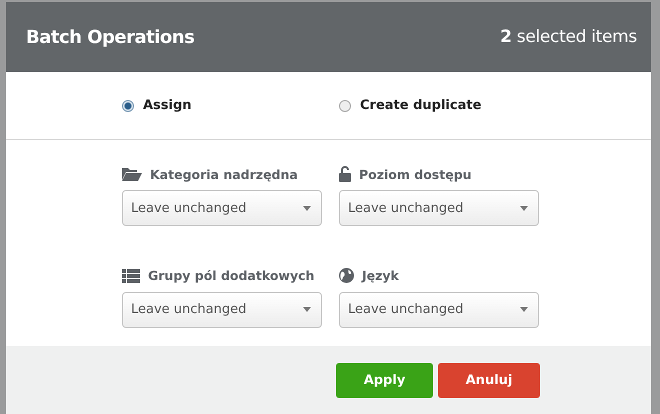 The image size is (660, 414). What do you see at coordinates (489, 380) in the screenshot?
I see `cancel-button: Anuluj` at bounding box center [489, 380].